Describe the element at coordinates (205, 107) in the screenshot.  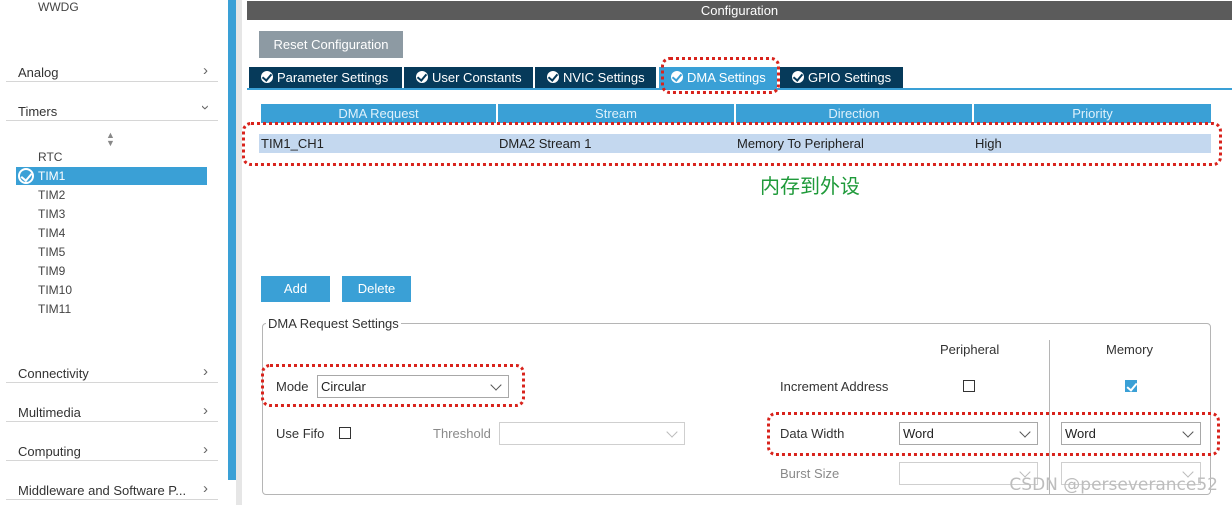
I see `chevron-down-icon: ›` at that location.